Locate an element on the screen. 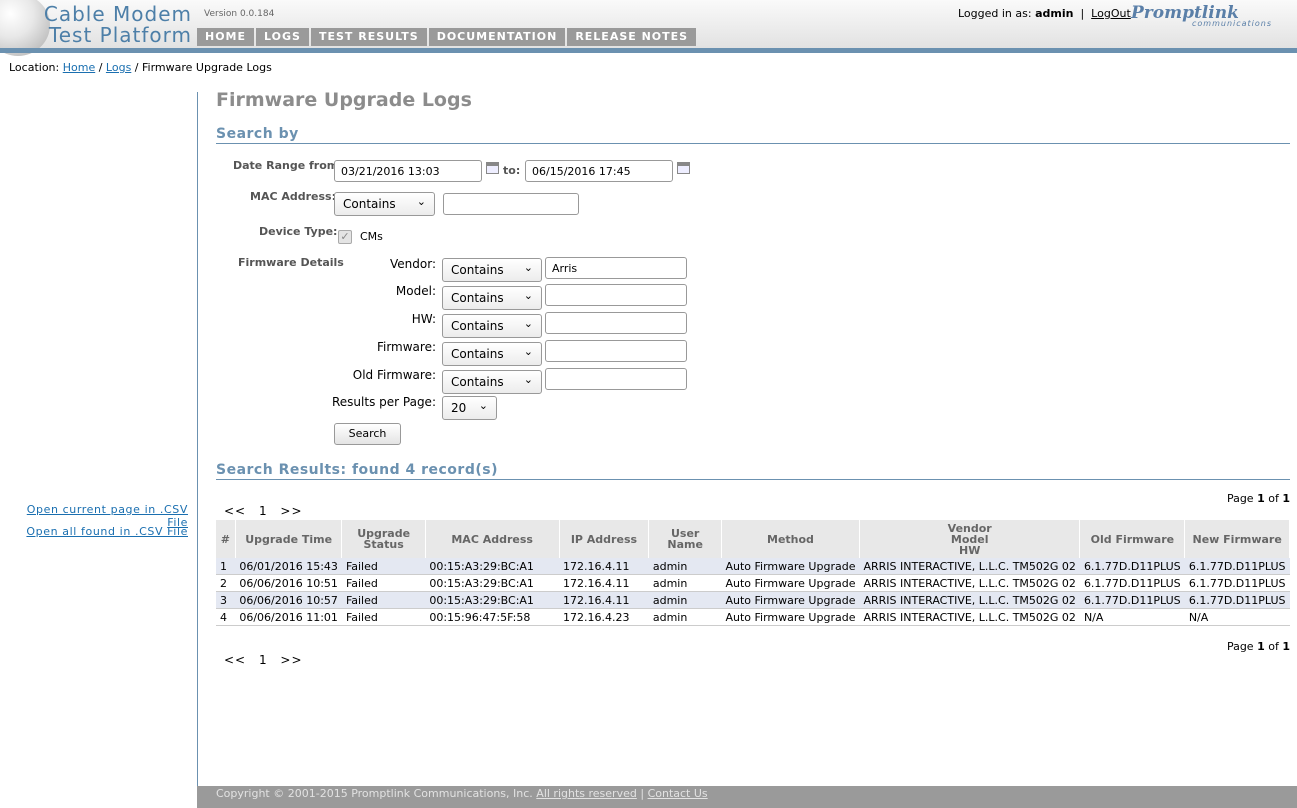 The height and width of the screenshot is (808, 1297). col-header-method: Method is located at coordinates (790, 539).